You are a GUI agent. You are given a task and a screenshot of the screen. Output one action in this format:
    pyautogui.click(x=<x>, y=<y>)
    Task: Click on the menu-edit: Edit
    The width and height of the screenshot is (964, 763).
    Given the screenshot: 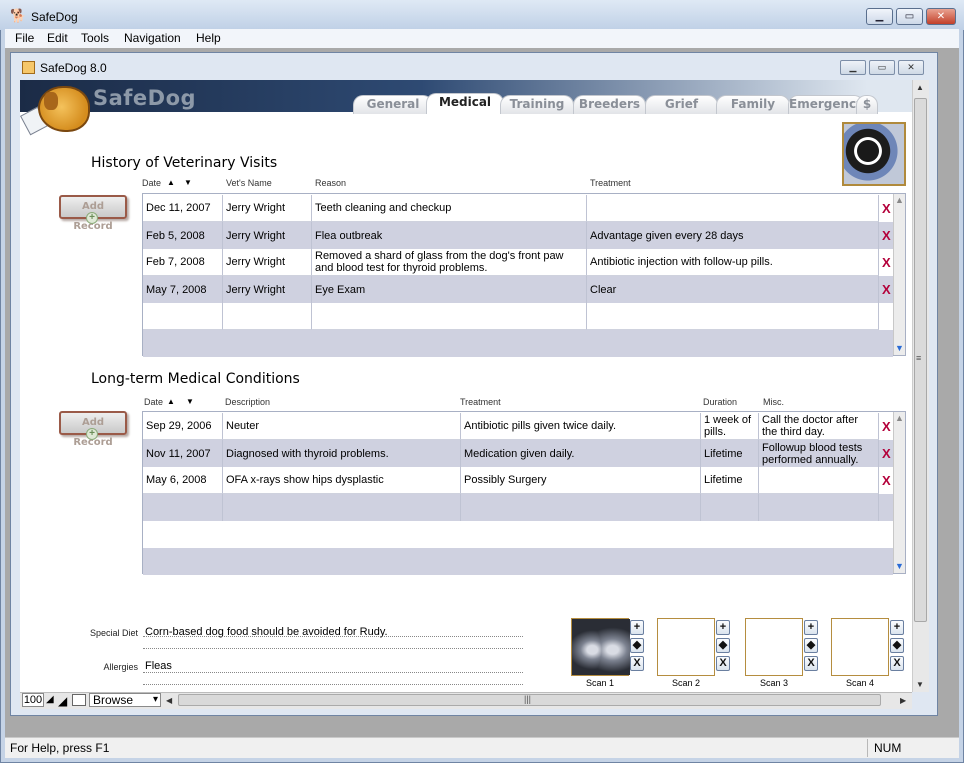 What is the action you would take?
    pyautogui.click(x=57, y=38)
    